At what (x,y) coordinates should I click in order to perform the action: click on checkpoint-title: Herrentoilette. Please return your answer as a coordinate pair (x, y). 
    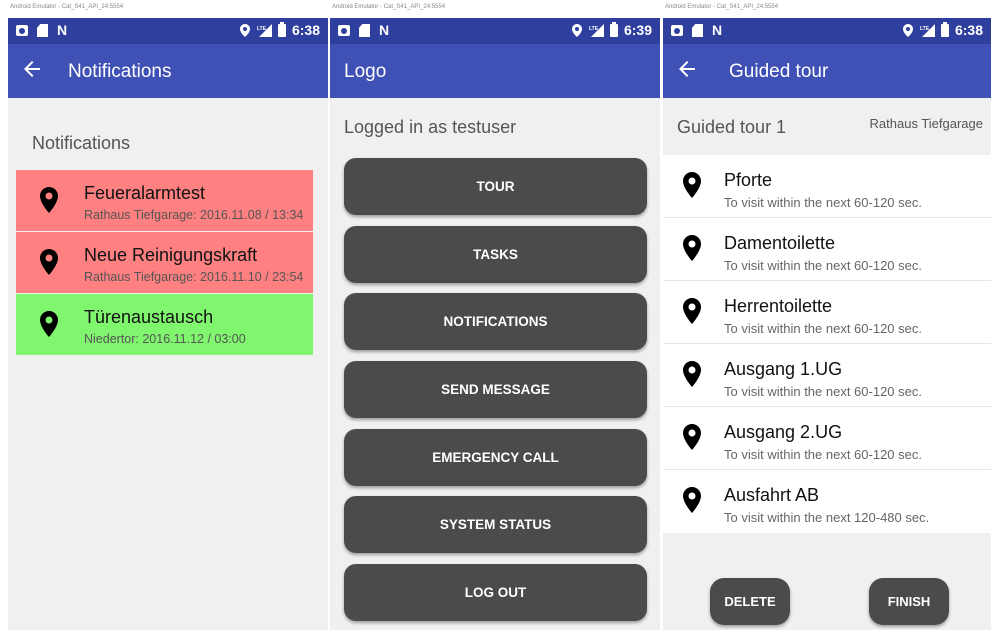
    Looking at the image, I should click on (778, 306).